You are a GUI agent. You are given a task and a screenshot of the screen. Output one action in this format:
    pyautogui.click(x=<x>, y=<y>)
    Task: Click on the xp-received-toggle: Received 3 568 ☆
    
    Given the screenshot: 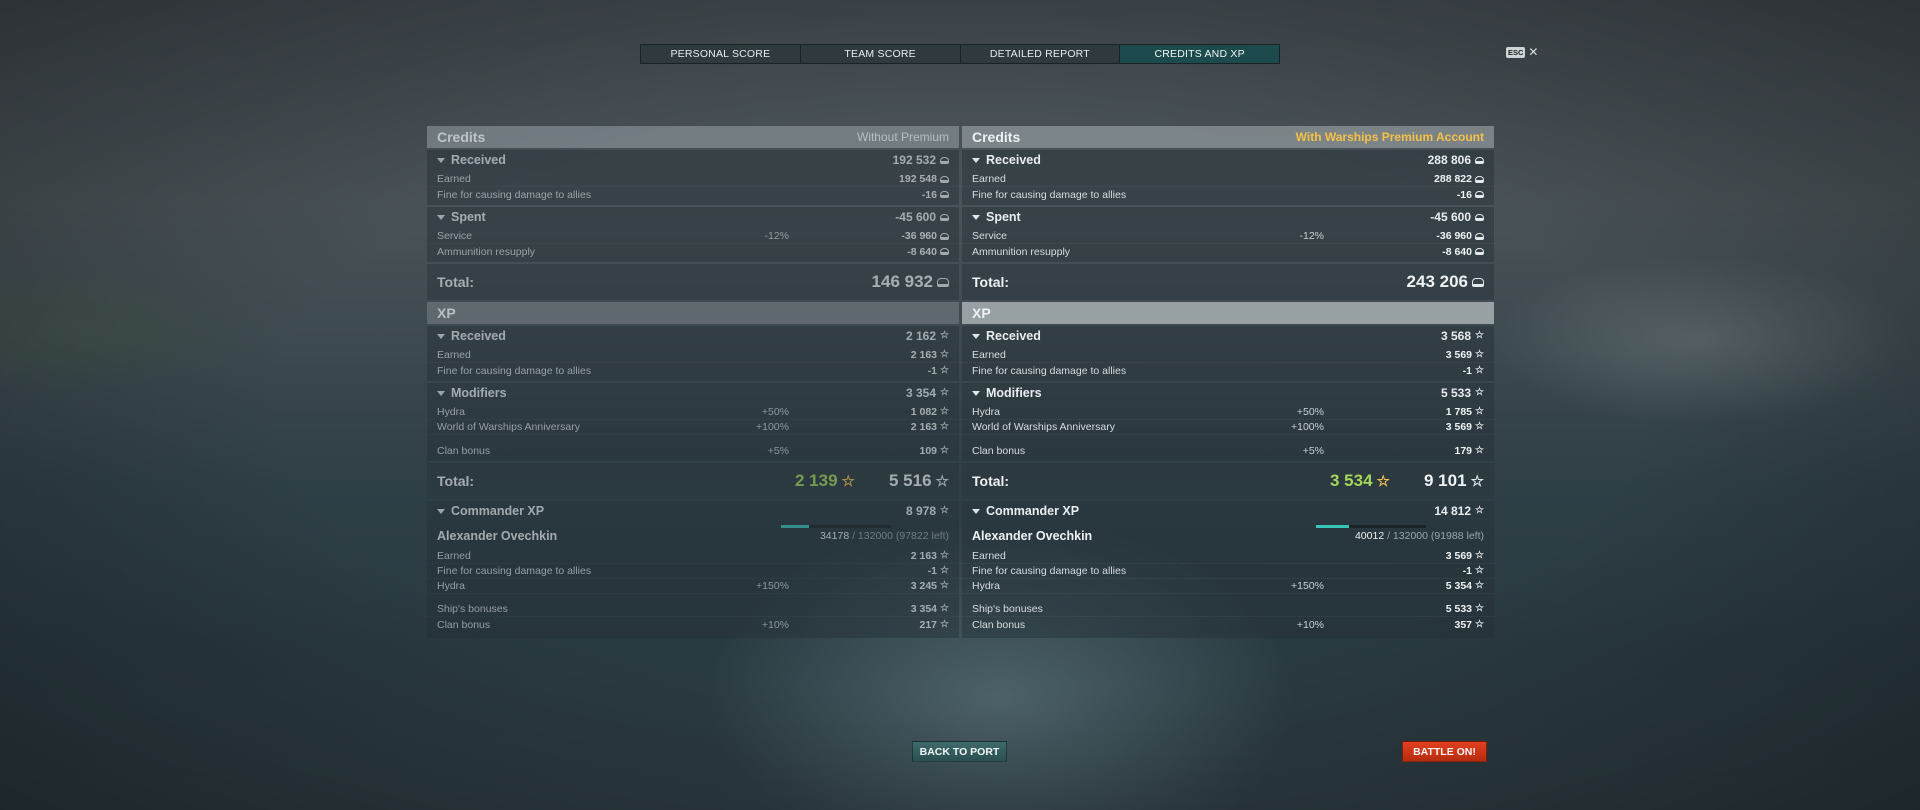 What is the action you would take?
    pyautogui.click(x=1228, y=336)
    